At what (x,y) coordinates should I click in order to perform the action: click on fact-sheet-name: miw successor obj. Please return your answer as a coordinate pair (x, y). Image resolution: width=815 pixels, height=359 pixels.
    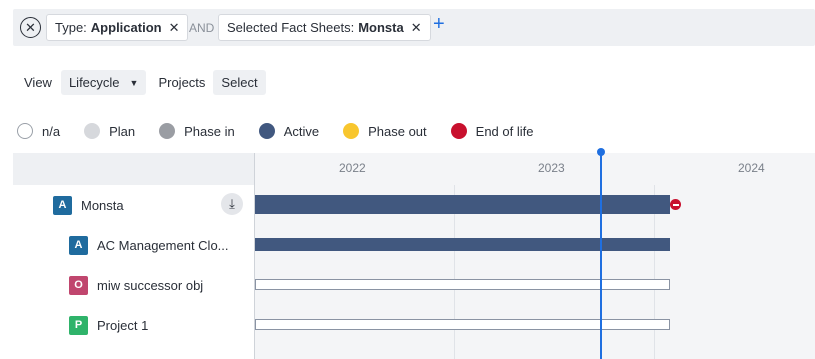
    Looking at the image, I should click on (150, 285).